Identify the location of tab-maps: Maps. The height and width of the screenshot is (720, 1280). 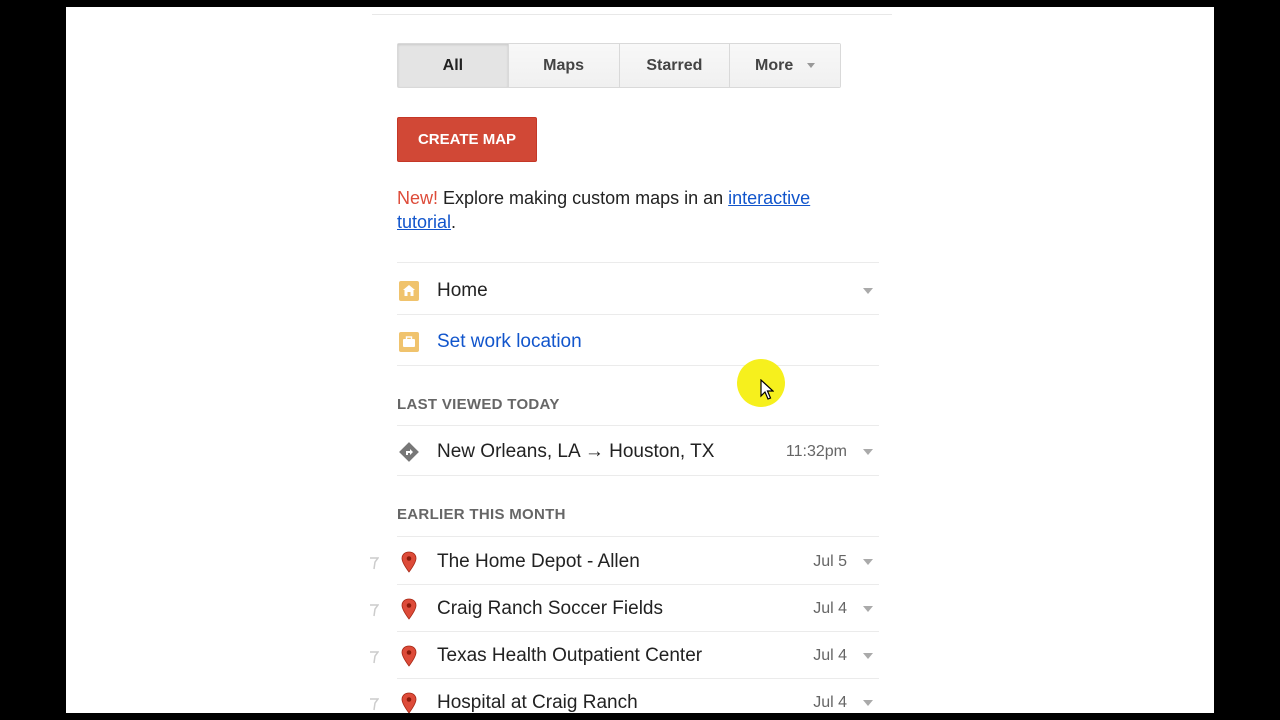
(564, 65).